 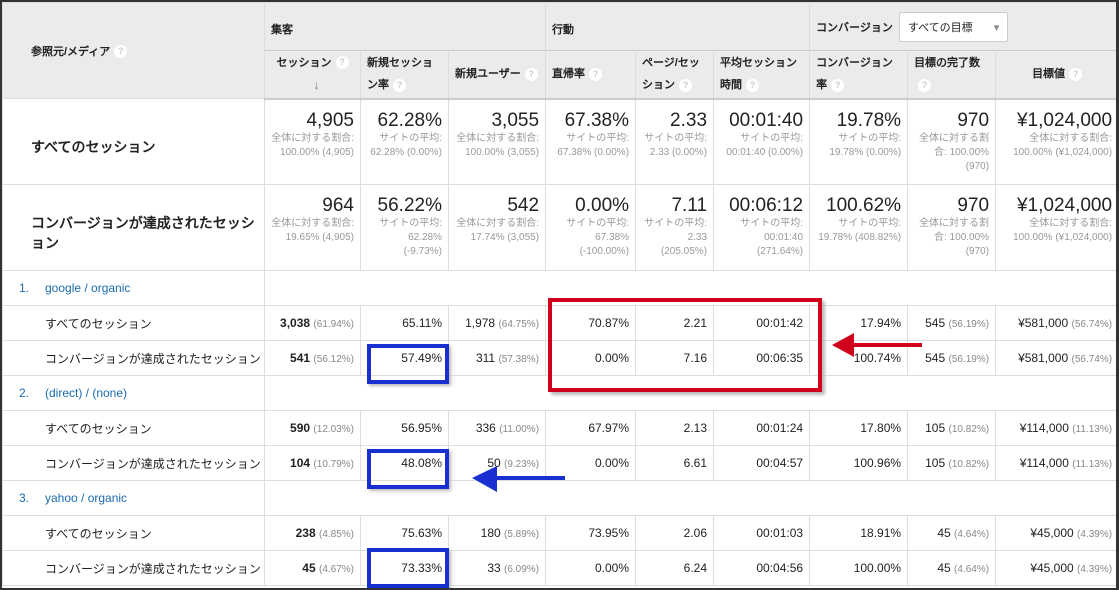 I want to click on summary-value: ¥1,024,000, so click(x=1064, y=120).